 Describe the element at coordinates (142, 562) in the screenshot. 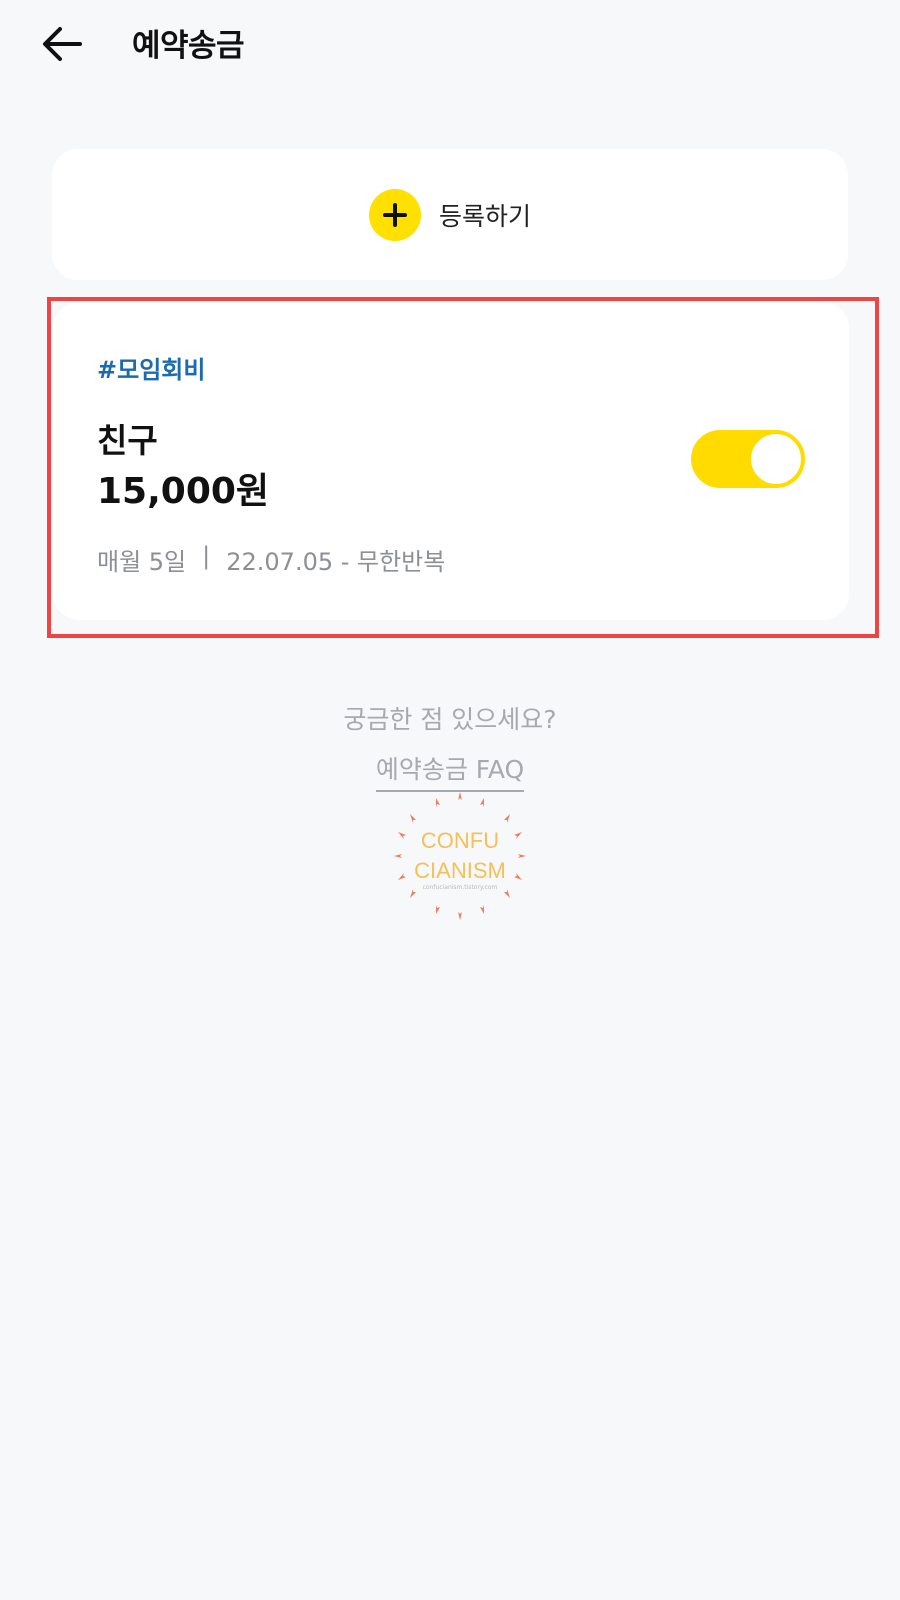

I see `schedule-day: 매월 5일` at that location.